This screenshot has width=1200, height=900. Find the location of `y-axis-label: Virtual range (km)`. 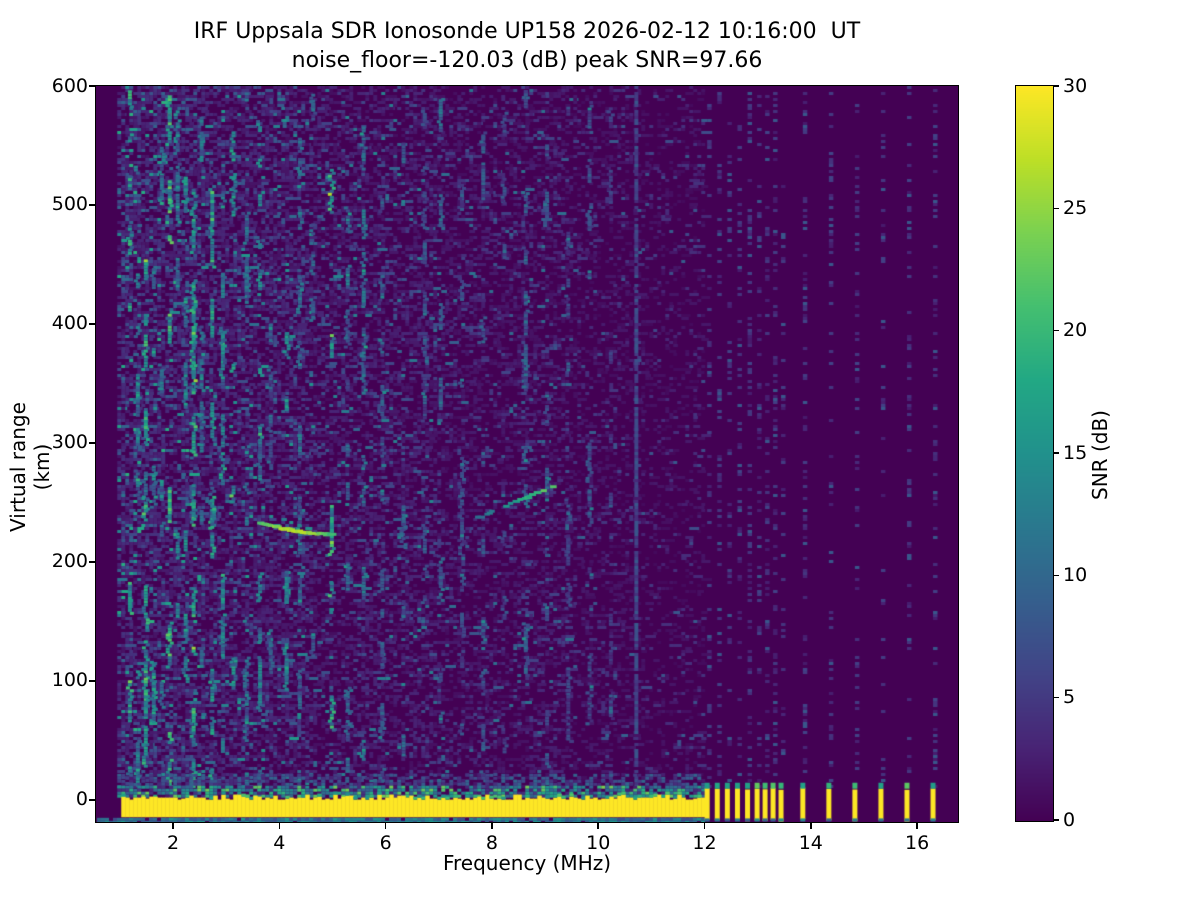

y-axis-label: Virtual range (km) is located at coordinates (30, 467).